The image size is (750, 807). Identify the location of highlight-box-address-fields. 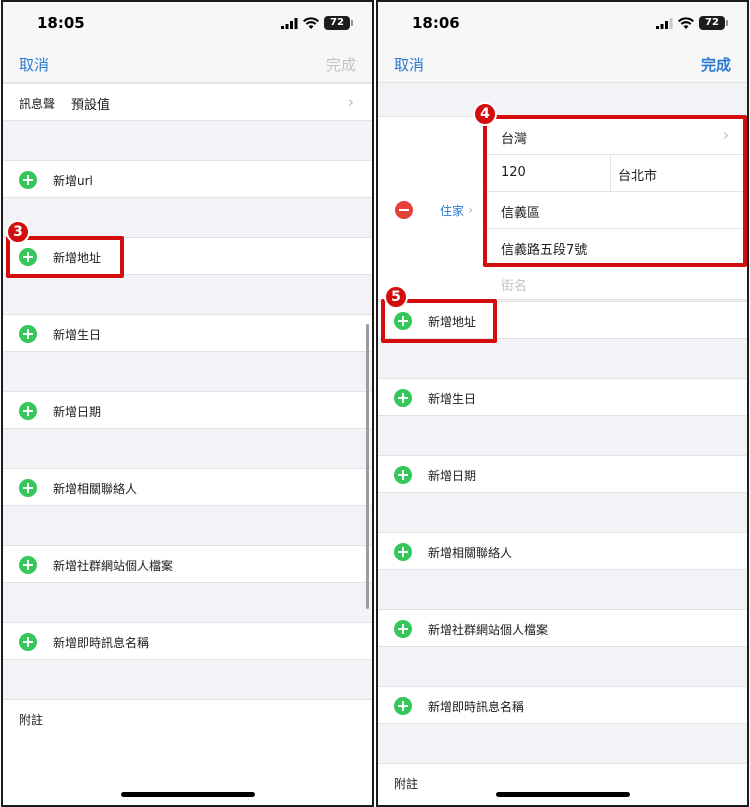
(615, 191).